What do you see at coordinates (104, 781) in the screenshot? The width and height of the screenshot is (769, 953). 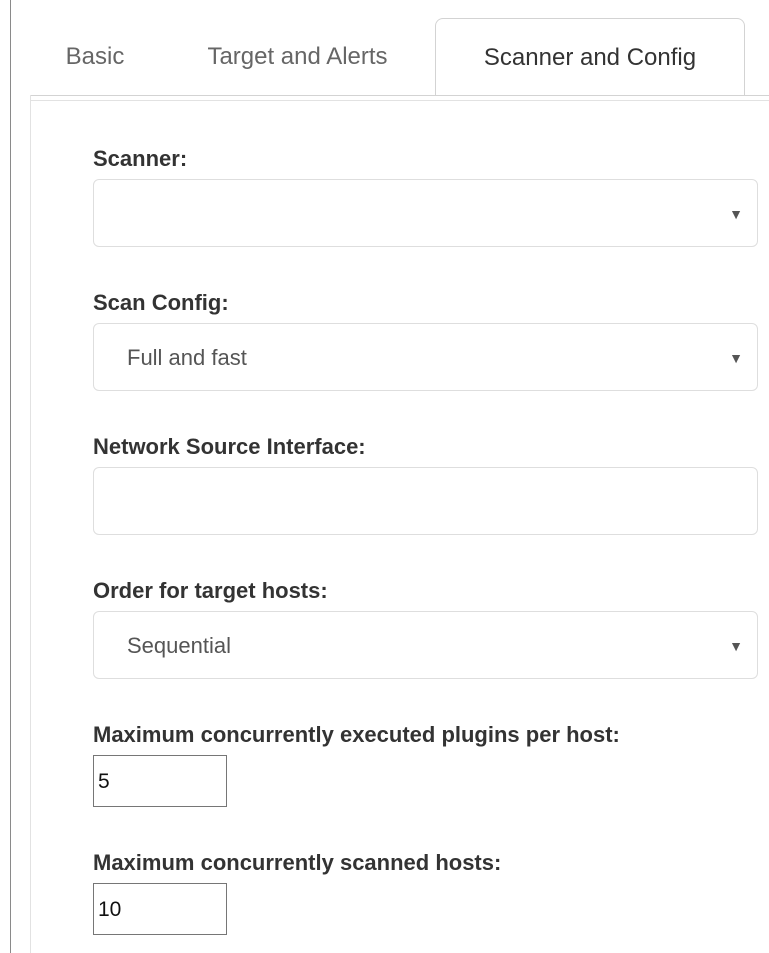 I see `max-plugins-per-host-value: 5` at bounding box center [104, 781].